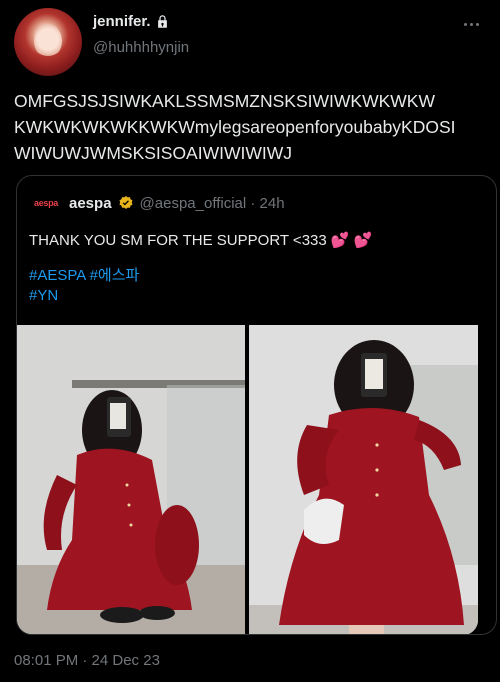 The height and width of the screenshot is (682, 500). Describe the element at coordinates (224, 101) in the screenshot. I see `tweet-line: OMFGSJSJSIWKAKLSSMSMZNSKSIWIWKWKWKW` at that location.